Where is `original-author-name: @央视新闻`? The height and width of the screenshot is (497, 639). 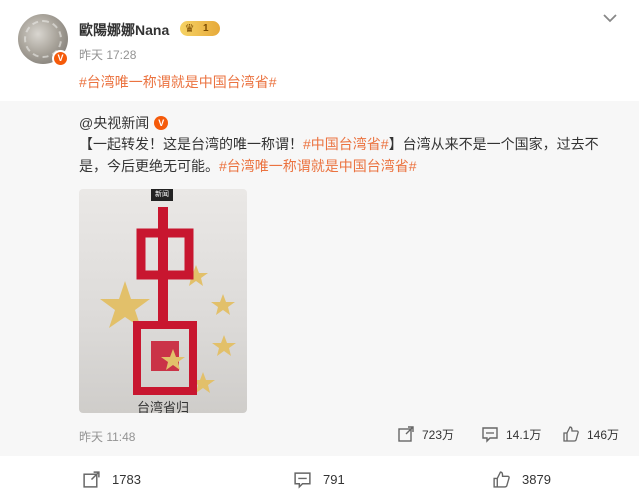 original-author-name: @央视新闻 is located at coordinates (114, 123).